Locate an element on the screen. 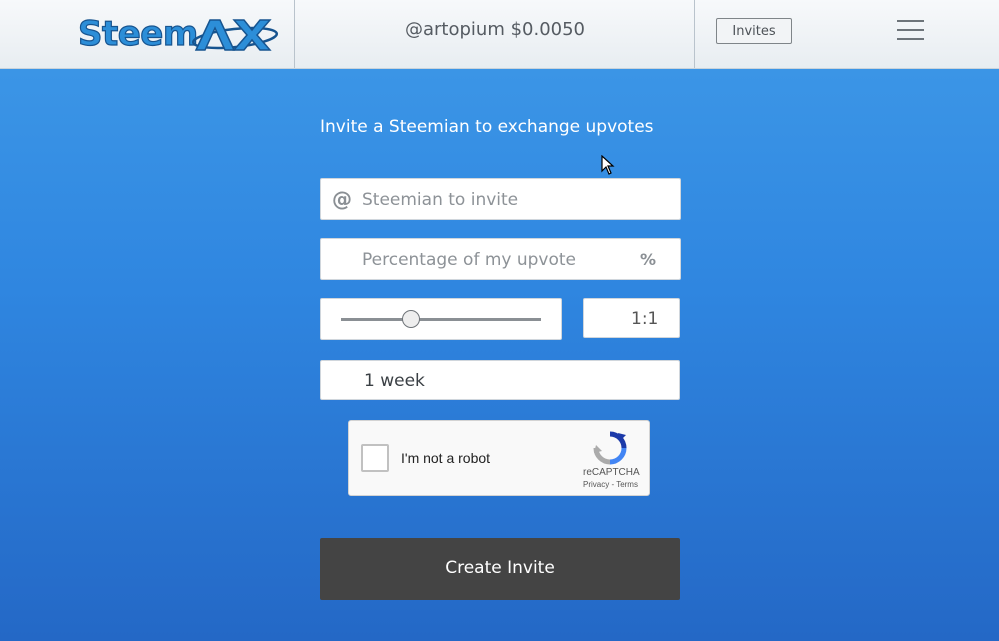 The image size is (999, 641). recaptcha-label: I'm not a robot is located at coordinates (446, 458).